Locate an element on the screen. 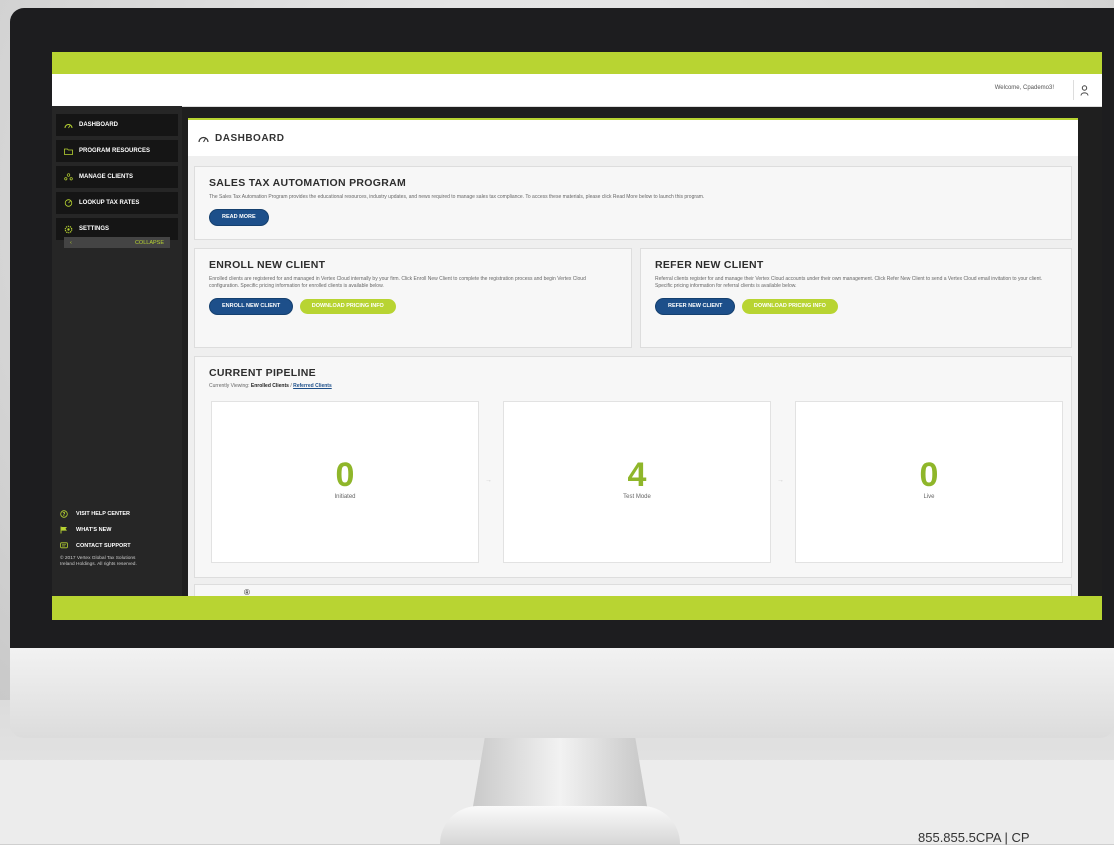  stage-label: Live is located at coordinates (929, 497).